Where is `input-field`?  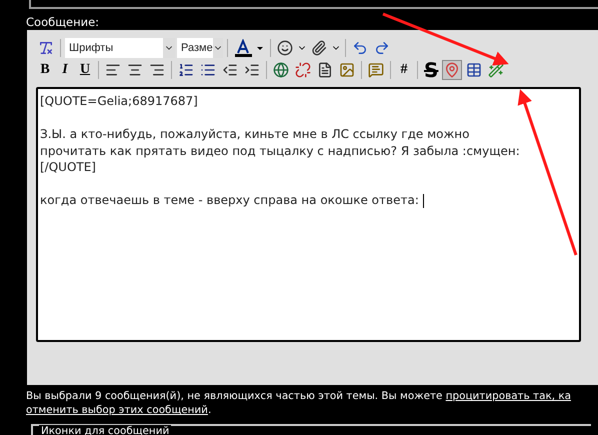 input-field is located at coordinates (313, 4).